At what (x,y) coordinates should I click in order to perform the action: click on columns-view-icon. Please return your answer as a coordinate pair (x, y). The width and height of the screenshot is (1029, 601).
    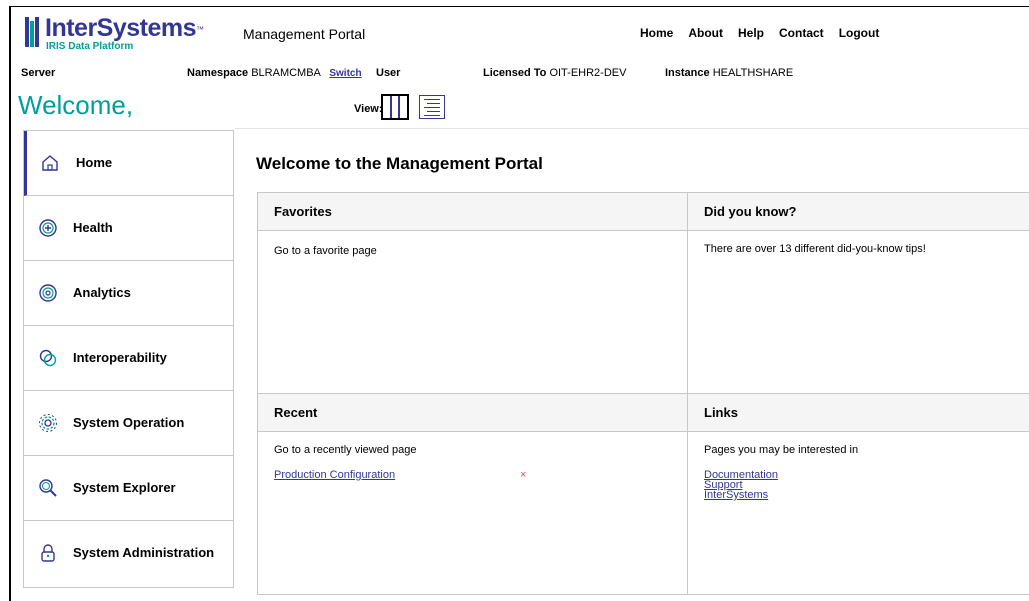
    Looking at the image, I should click on (395, 107).